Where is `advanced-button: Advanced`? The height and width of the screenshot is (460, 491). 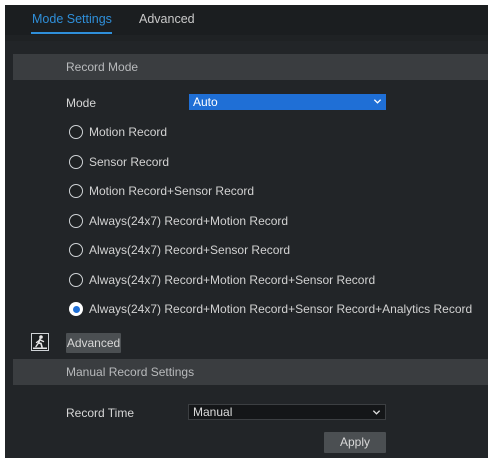
advanced-button: Advanced is located at coordinates (93, 343).